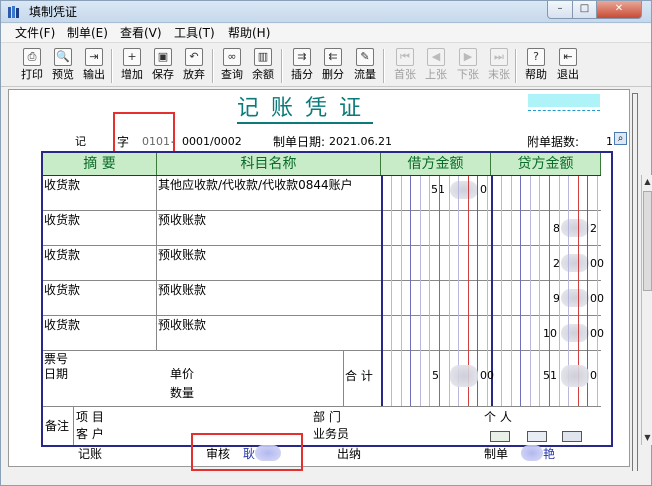 The height and width of the screenshot is (486, 652). I want to click on table-row: 收货款预收账款200, so click(323, 263).